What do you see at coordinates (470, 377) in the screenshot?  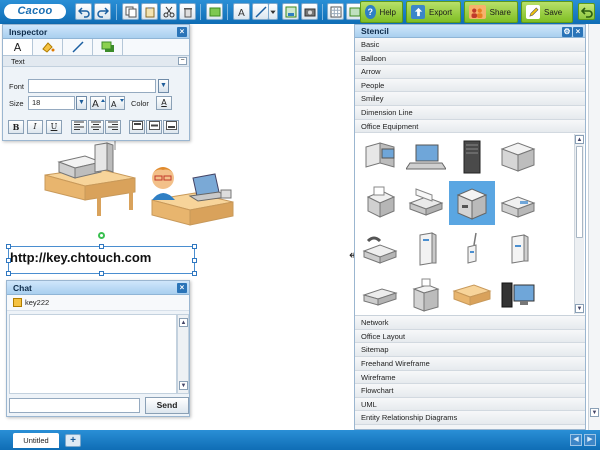 I see `stencil-category: Wireframe` at bounding box center [470, 377].